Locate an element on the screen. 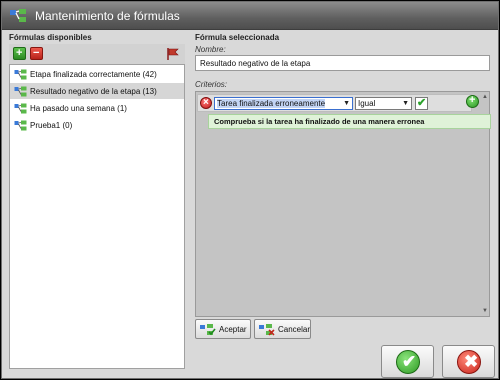 This screenshot has height=380, width=500. scroll-up-icon: ▲ is located at coordinates (485, 97).